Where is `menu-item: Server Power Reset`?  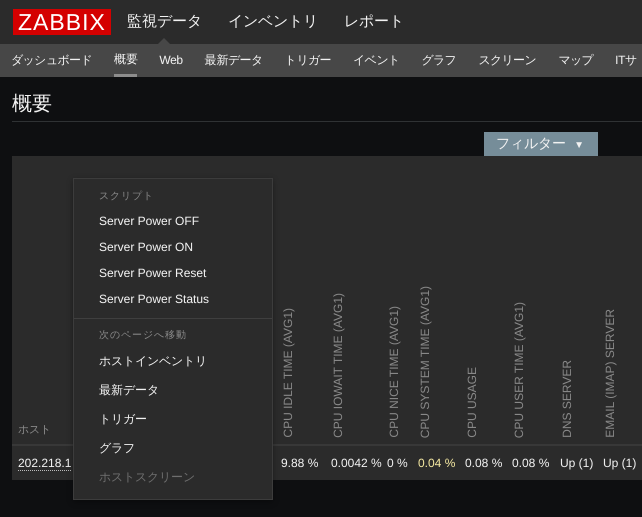 menu-item: Server Power Reset is located at coordinates (153, 274).